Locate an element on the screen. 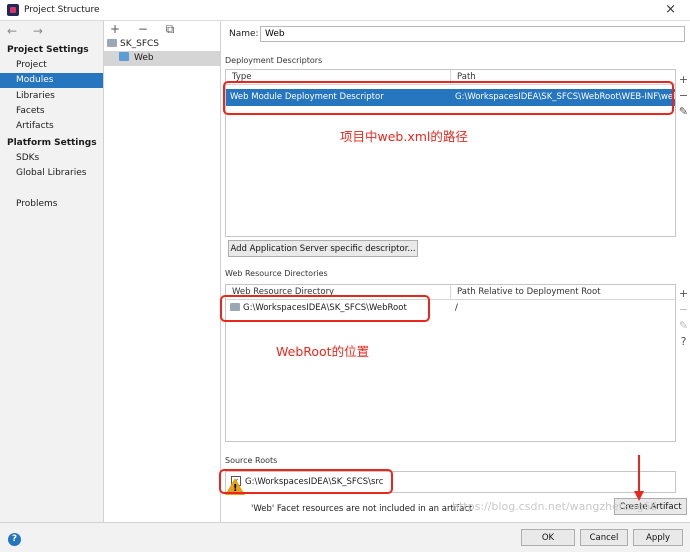 Image resolution: width=690 pixels, height=552 pixels. annotation-box-source-root is located at coordinates (306, 481).